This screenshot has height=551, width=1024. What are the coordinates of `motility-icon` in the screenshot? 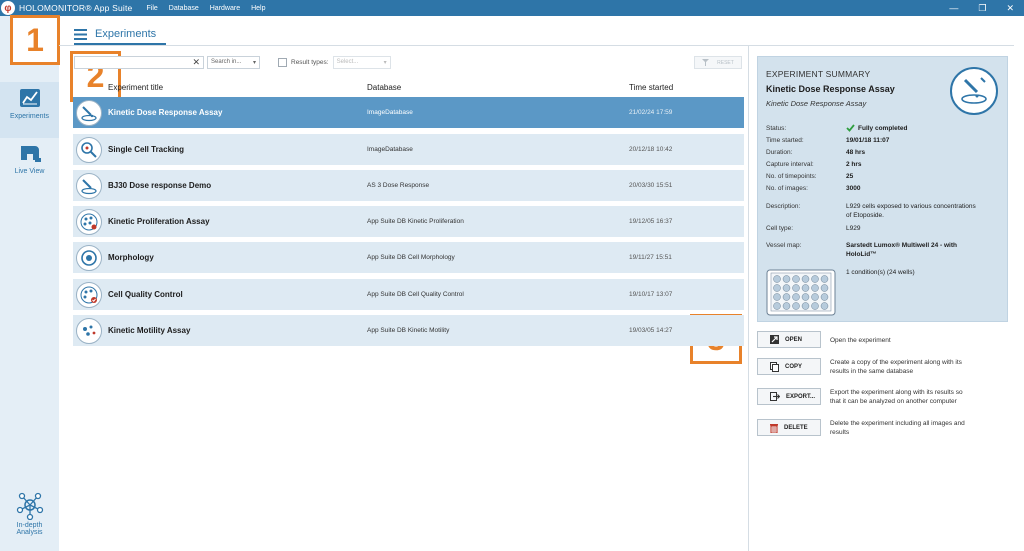 It's located at (89, 330).